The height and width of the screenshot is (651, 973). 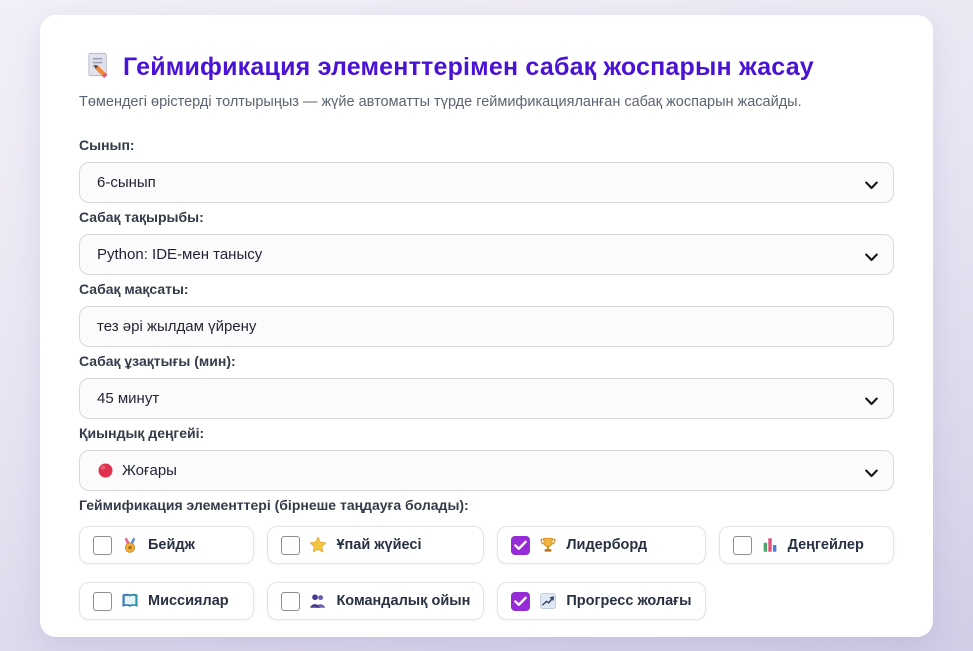 What do you see at coordinates (475, 326) in the screenshot?
I see `goal-input` at bounding box center [475, 326].